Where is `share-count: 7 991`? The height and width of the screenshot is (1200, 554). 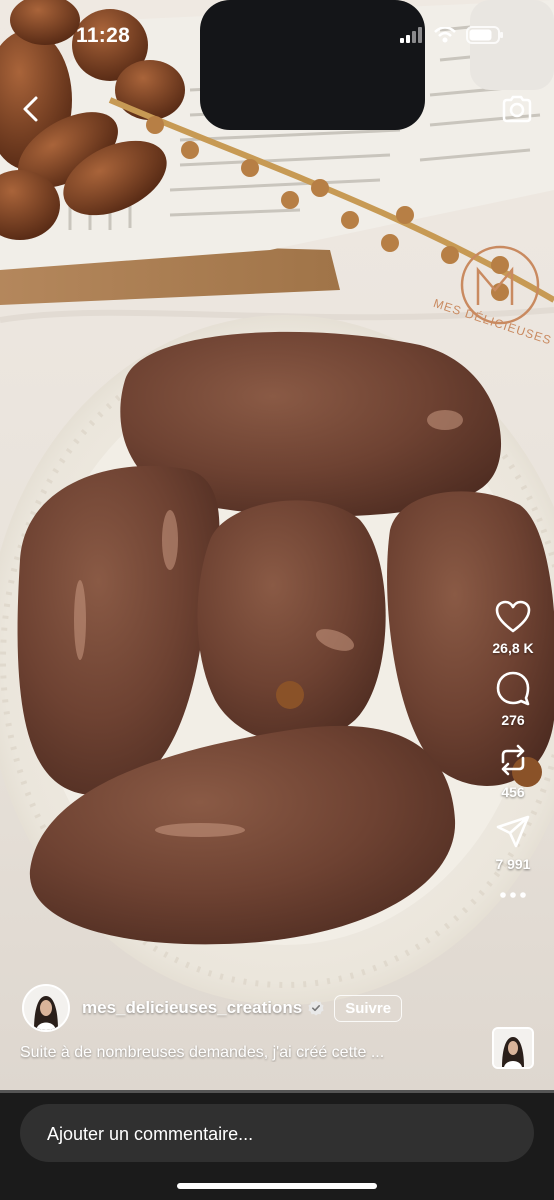
share-count: 7 991 is located at coordinates (513, 864).